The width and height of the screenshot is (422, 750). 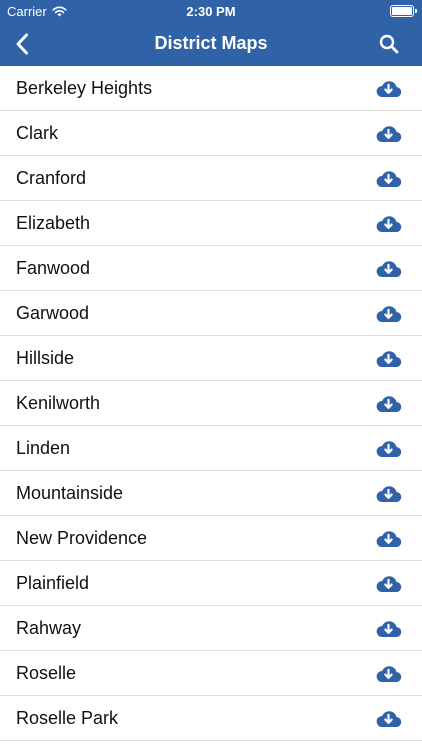 I want to click on nav-bar: District Maps, so click(x=211, y=44).